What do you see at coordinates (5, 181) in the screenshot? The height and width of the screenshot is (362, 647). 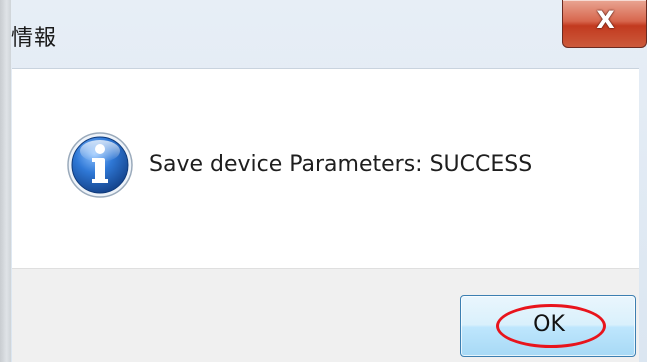 I see `desktop-edge` at bounding box center [5, 181].